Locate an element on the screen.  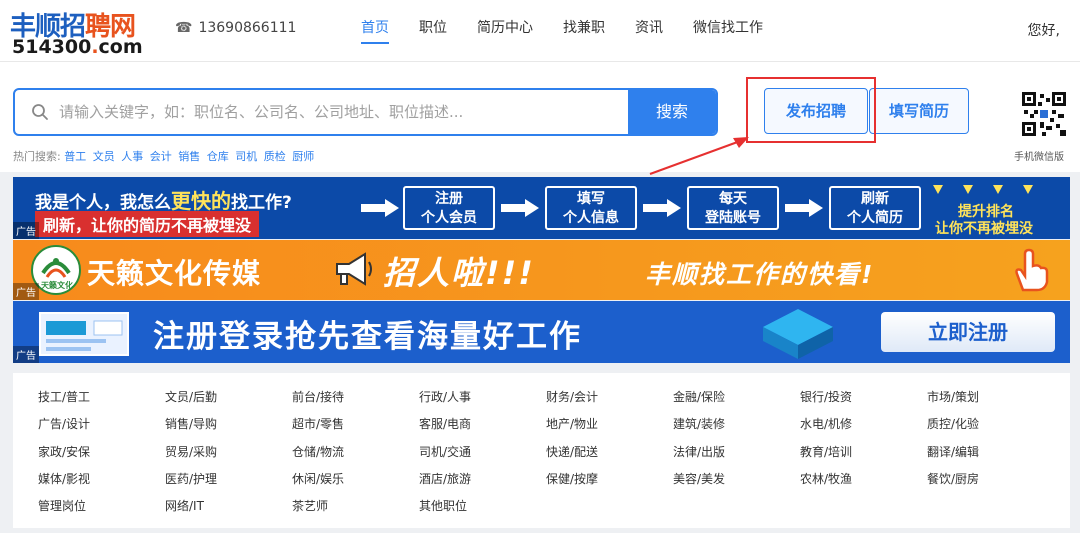
hot-term: 销售 is located at coordinates (189, 156).